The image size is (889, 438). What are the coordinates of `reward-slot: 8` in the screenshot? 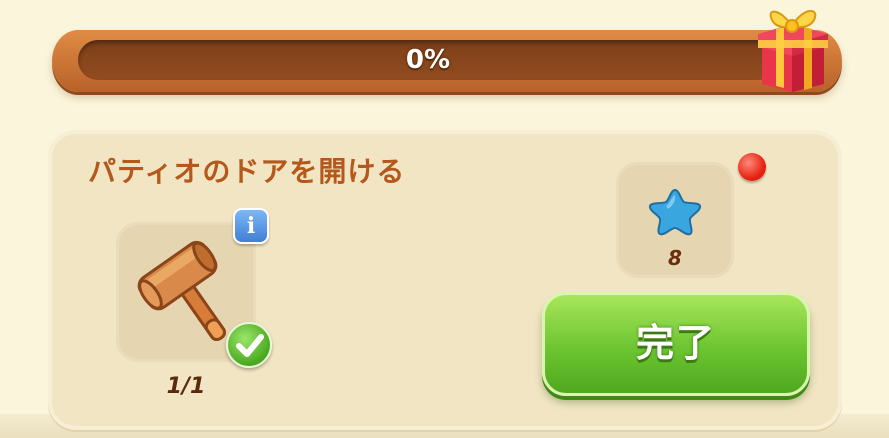 It's located at (675, 220).